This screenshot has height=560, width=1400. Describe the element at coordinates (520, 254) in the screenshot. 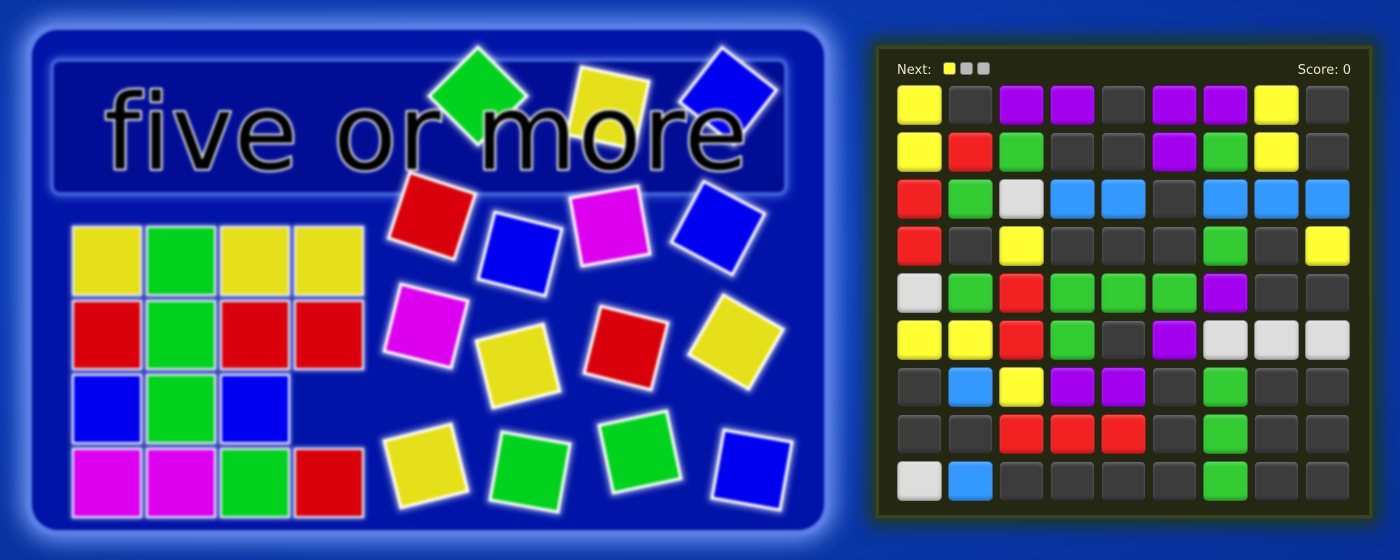

I see `art-scattered-tile-blue` at that location.